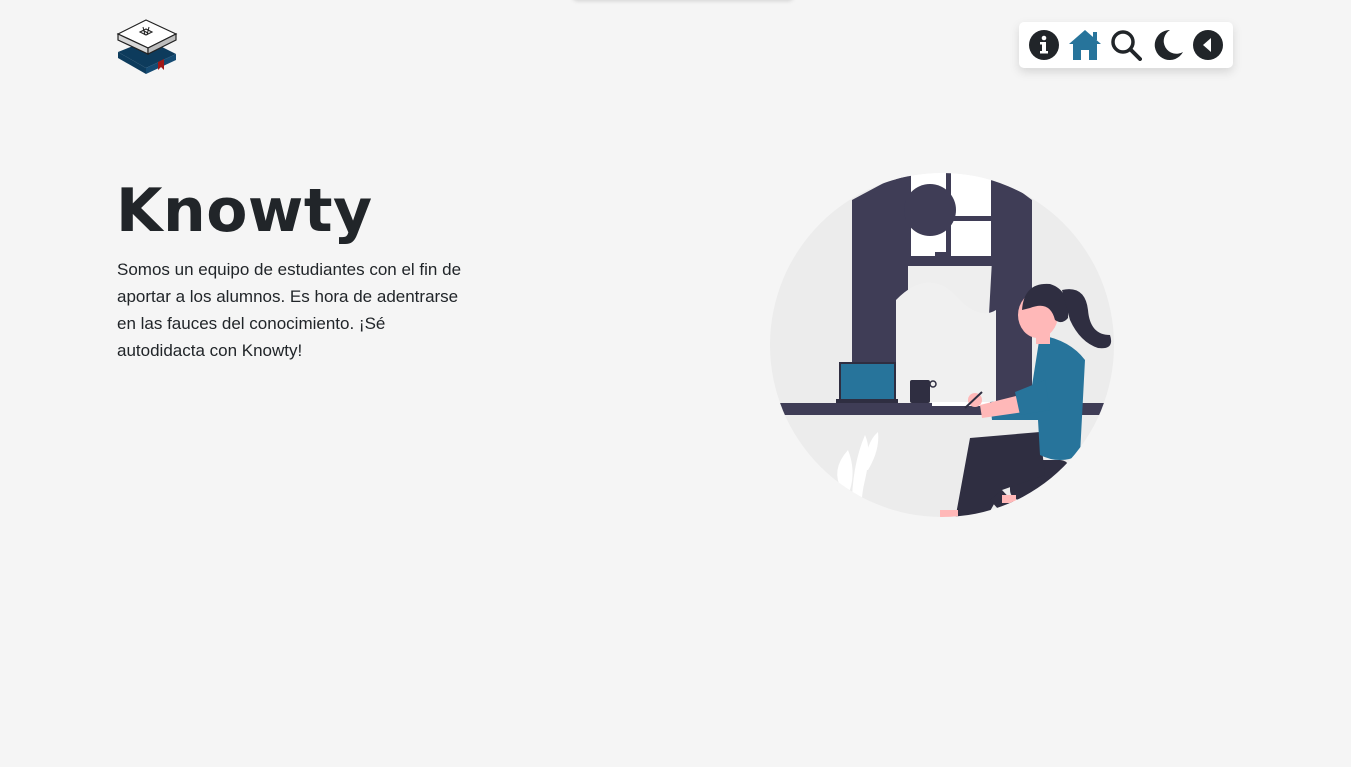  I want to click on back-arrow-icon, so click(1208, 45).